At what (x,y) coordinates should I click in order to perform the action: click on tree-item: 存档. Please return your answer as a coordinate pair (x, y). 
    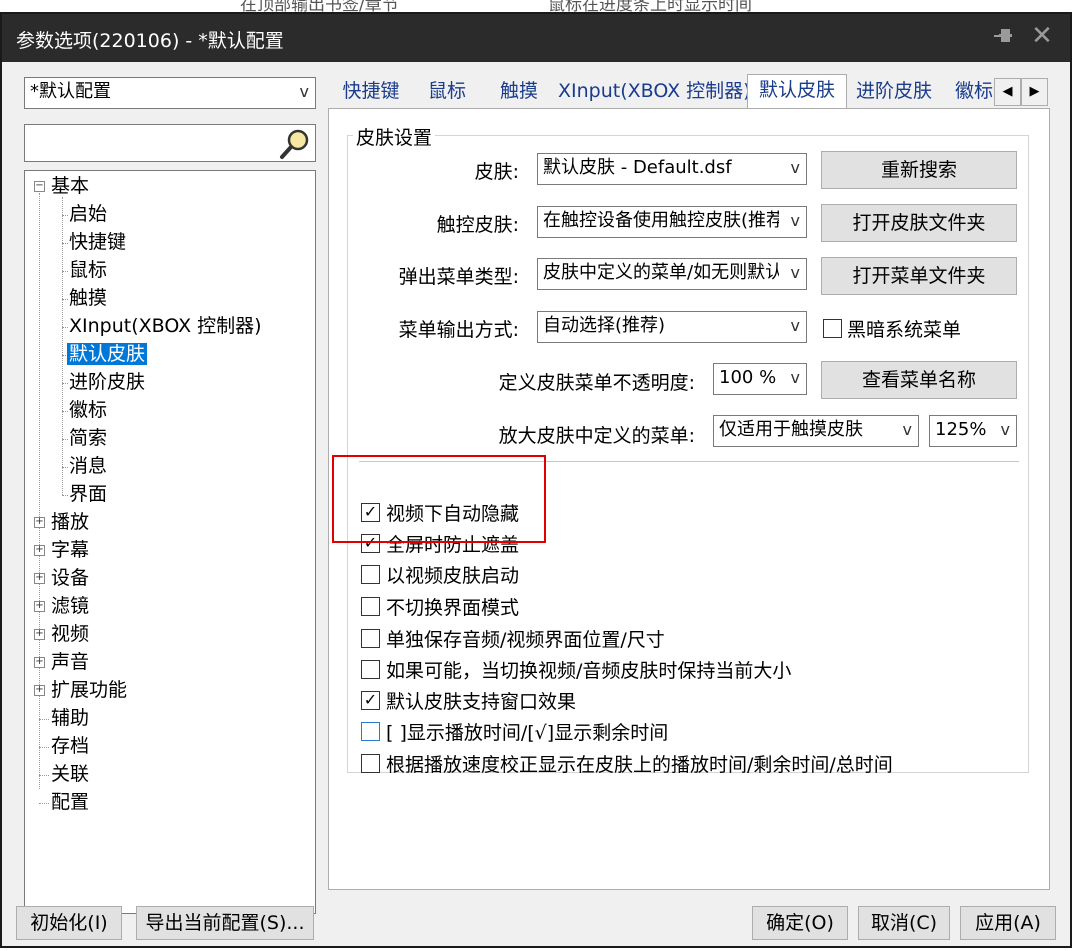
    Looking at the image, I should click on (70, 746).